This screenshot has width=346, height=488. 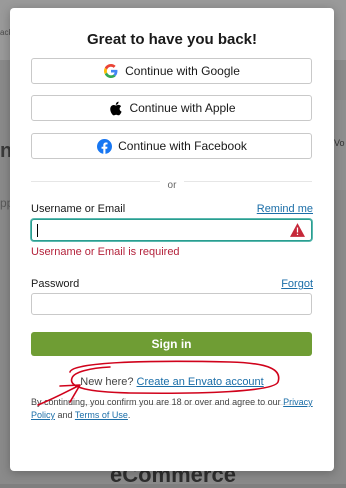 I want to click on google-icon, so click(x=111, y=71).